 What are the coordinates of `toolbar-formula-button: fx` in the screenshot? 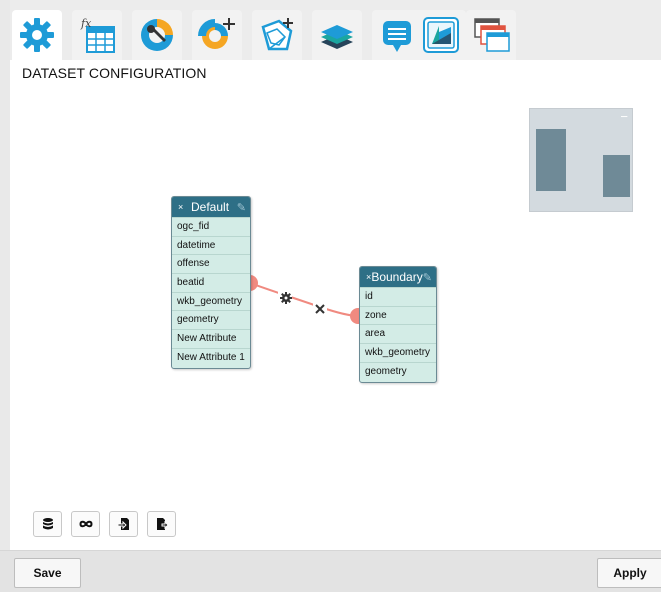 It's located at (97, 35).